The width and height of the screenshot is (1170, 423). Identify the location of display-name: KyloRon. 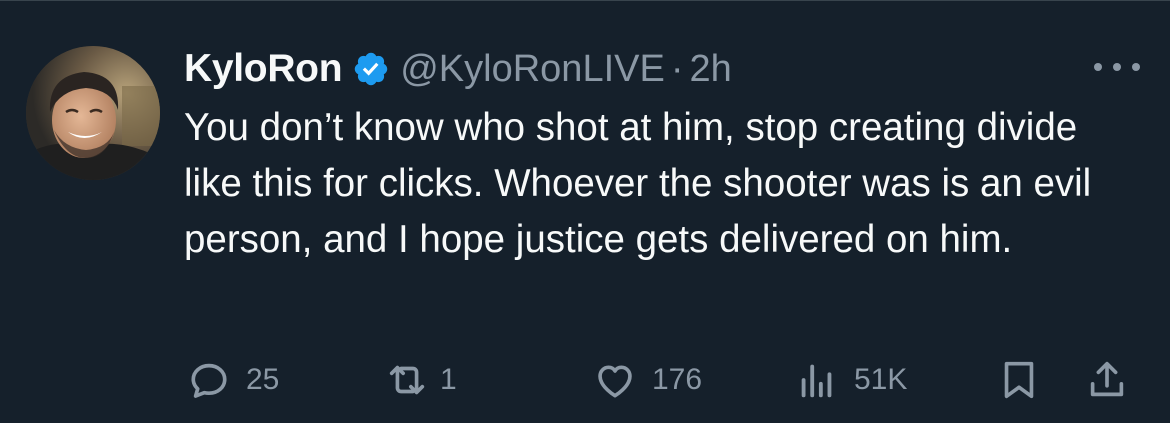
(263, 69).